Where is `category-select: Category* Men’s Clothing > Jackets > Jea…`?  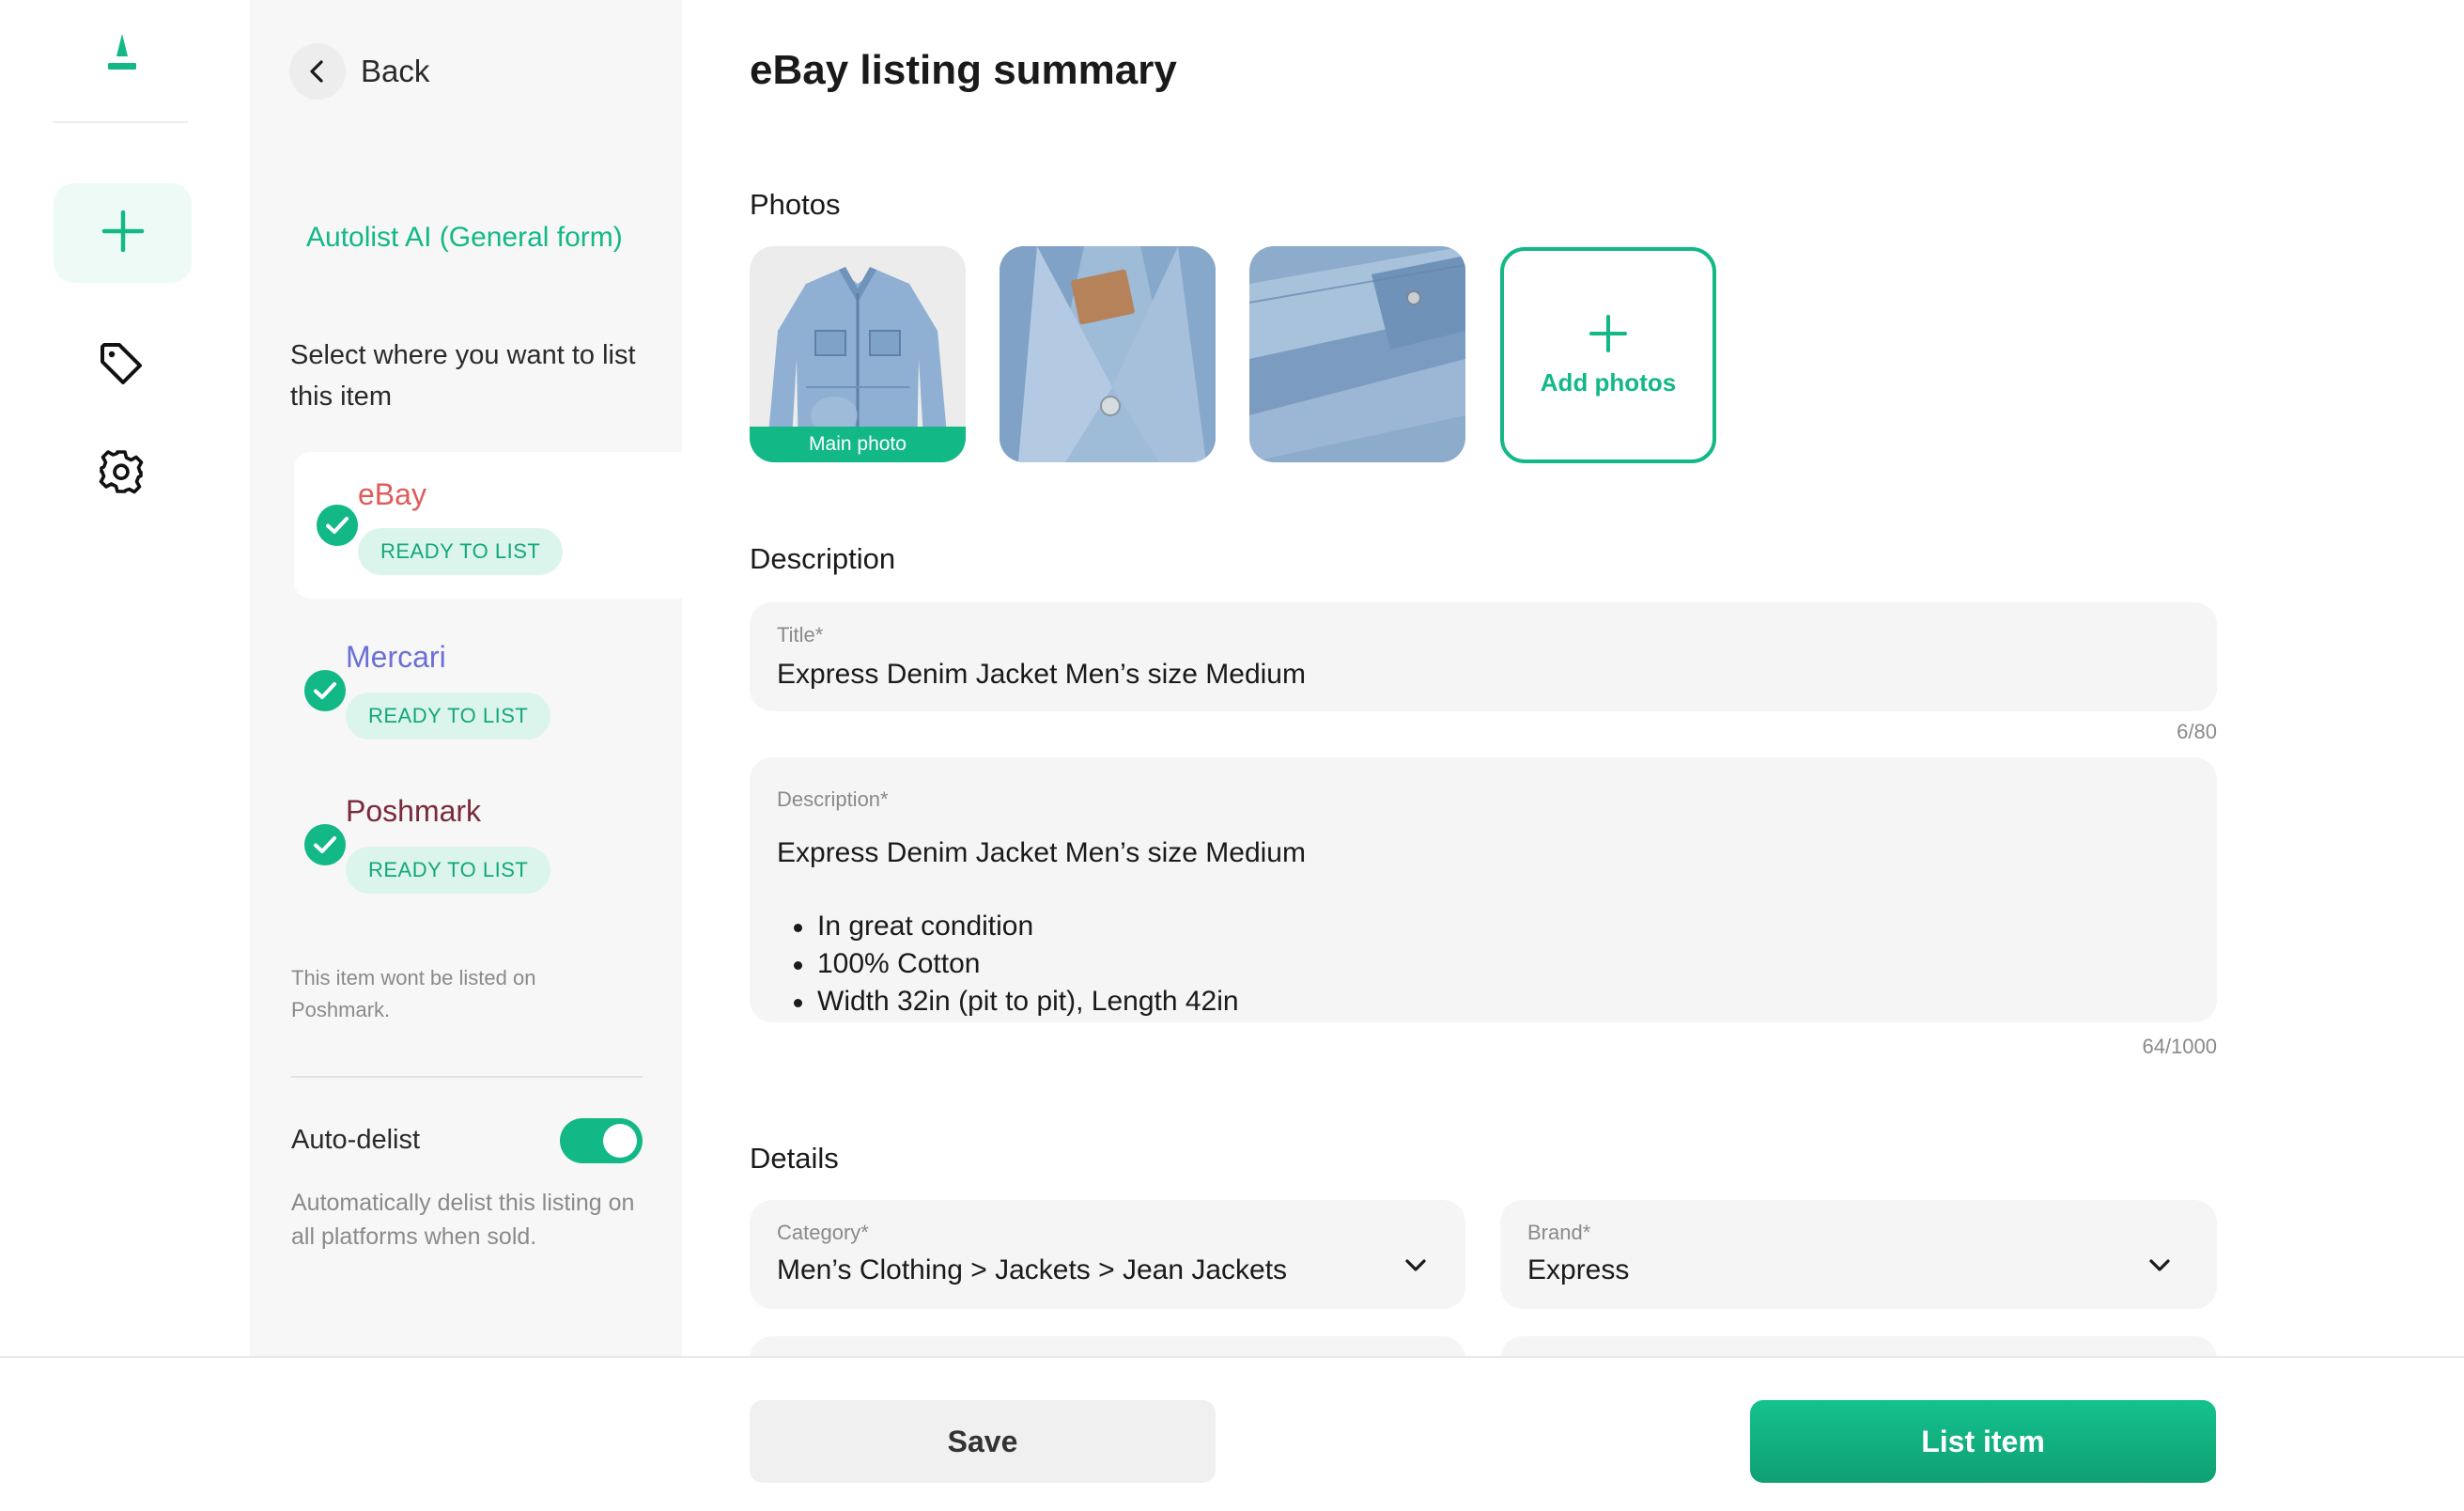
category-select: Category* Men’s Clothing > Jackets > Jea… is located at coordinates (1107, 1255).